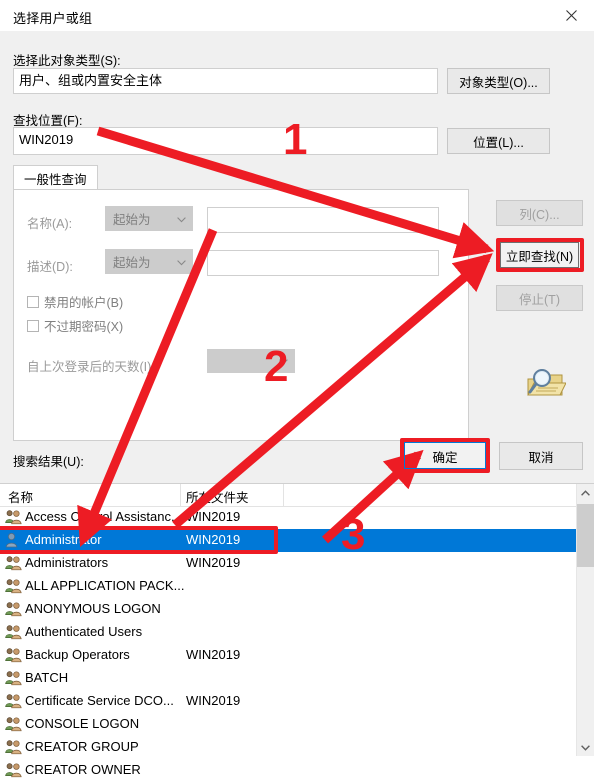  Describe the element at coordinates (93, 608) in the screenshot. I see `row-name: ANONYMOUS LOGON` at that location.